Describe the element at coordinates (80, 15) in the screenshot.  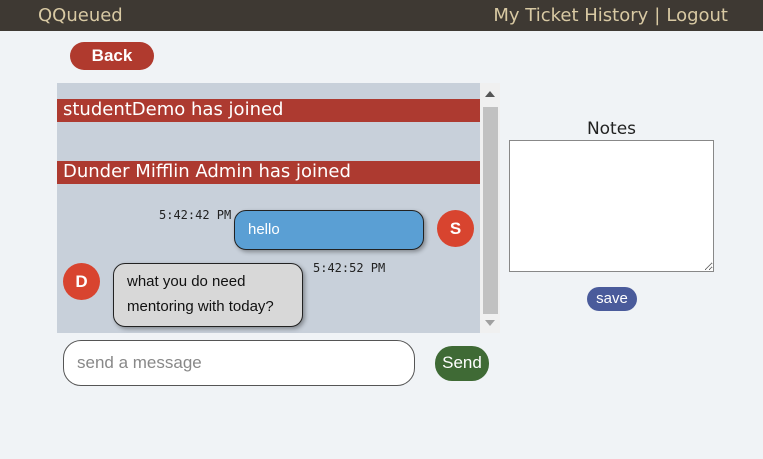
I see `brand-logo: QQueued` at that location.